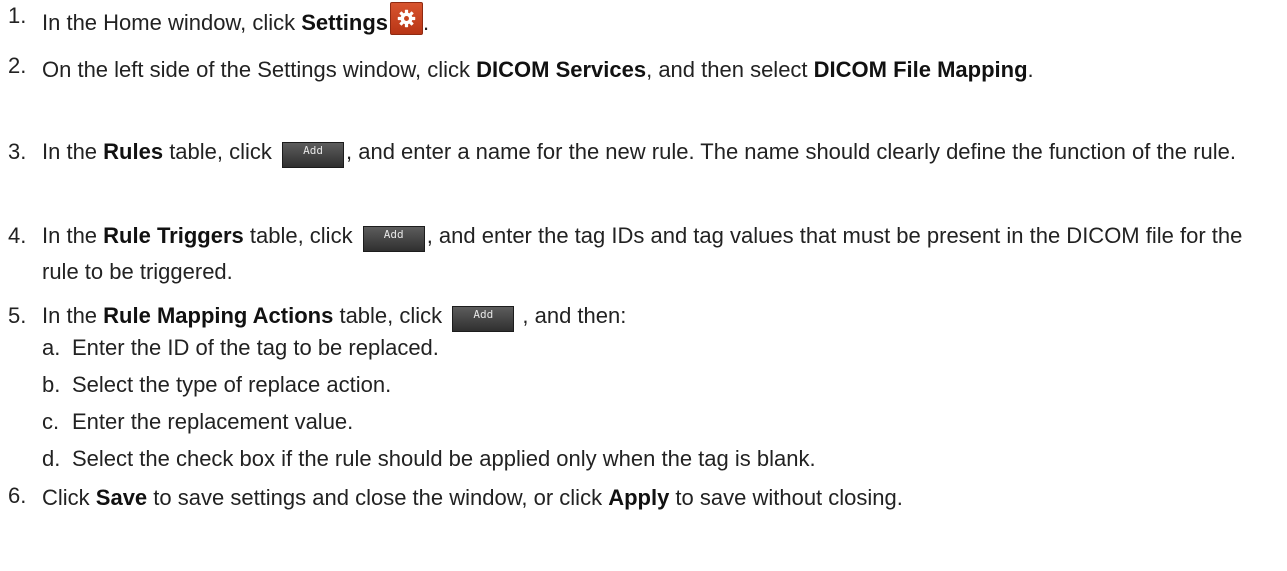  I want to click on substep-c: c. Enter the replacement value., so click(660, 424).